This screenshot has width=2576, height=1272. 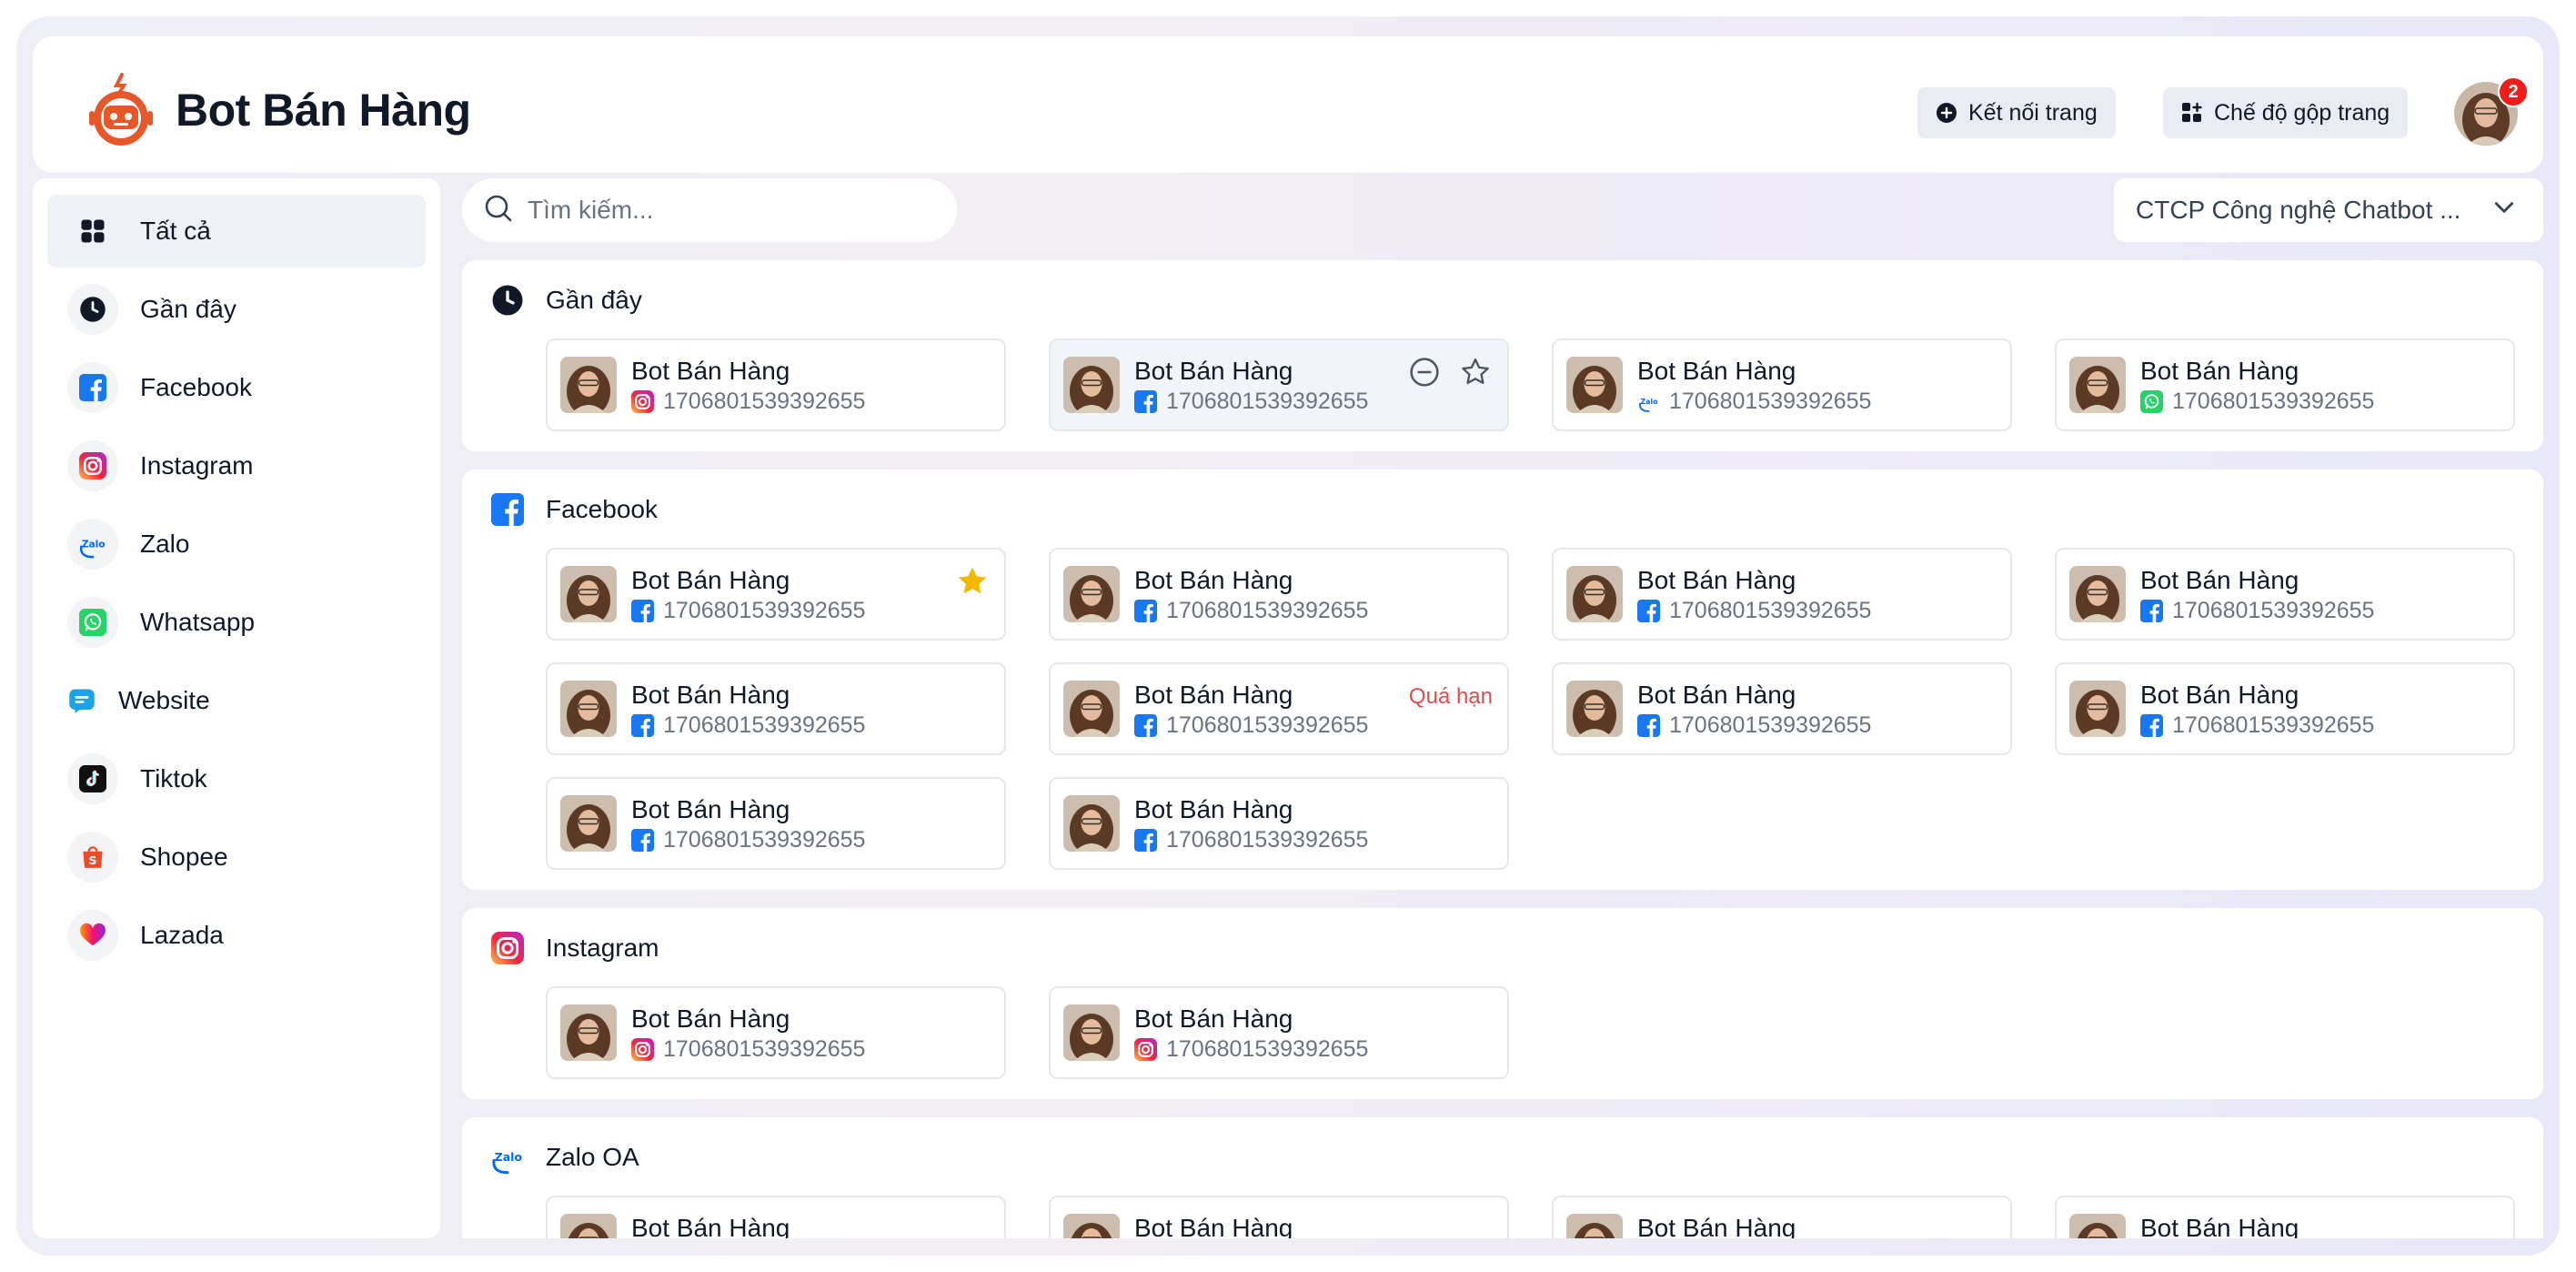 I want to click on page-id-row: Zalo 1706801539392655, so click(x=1754, y=402).